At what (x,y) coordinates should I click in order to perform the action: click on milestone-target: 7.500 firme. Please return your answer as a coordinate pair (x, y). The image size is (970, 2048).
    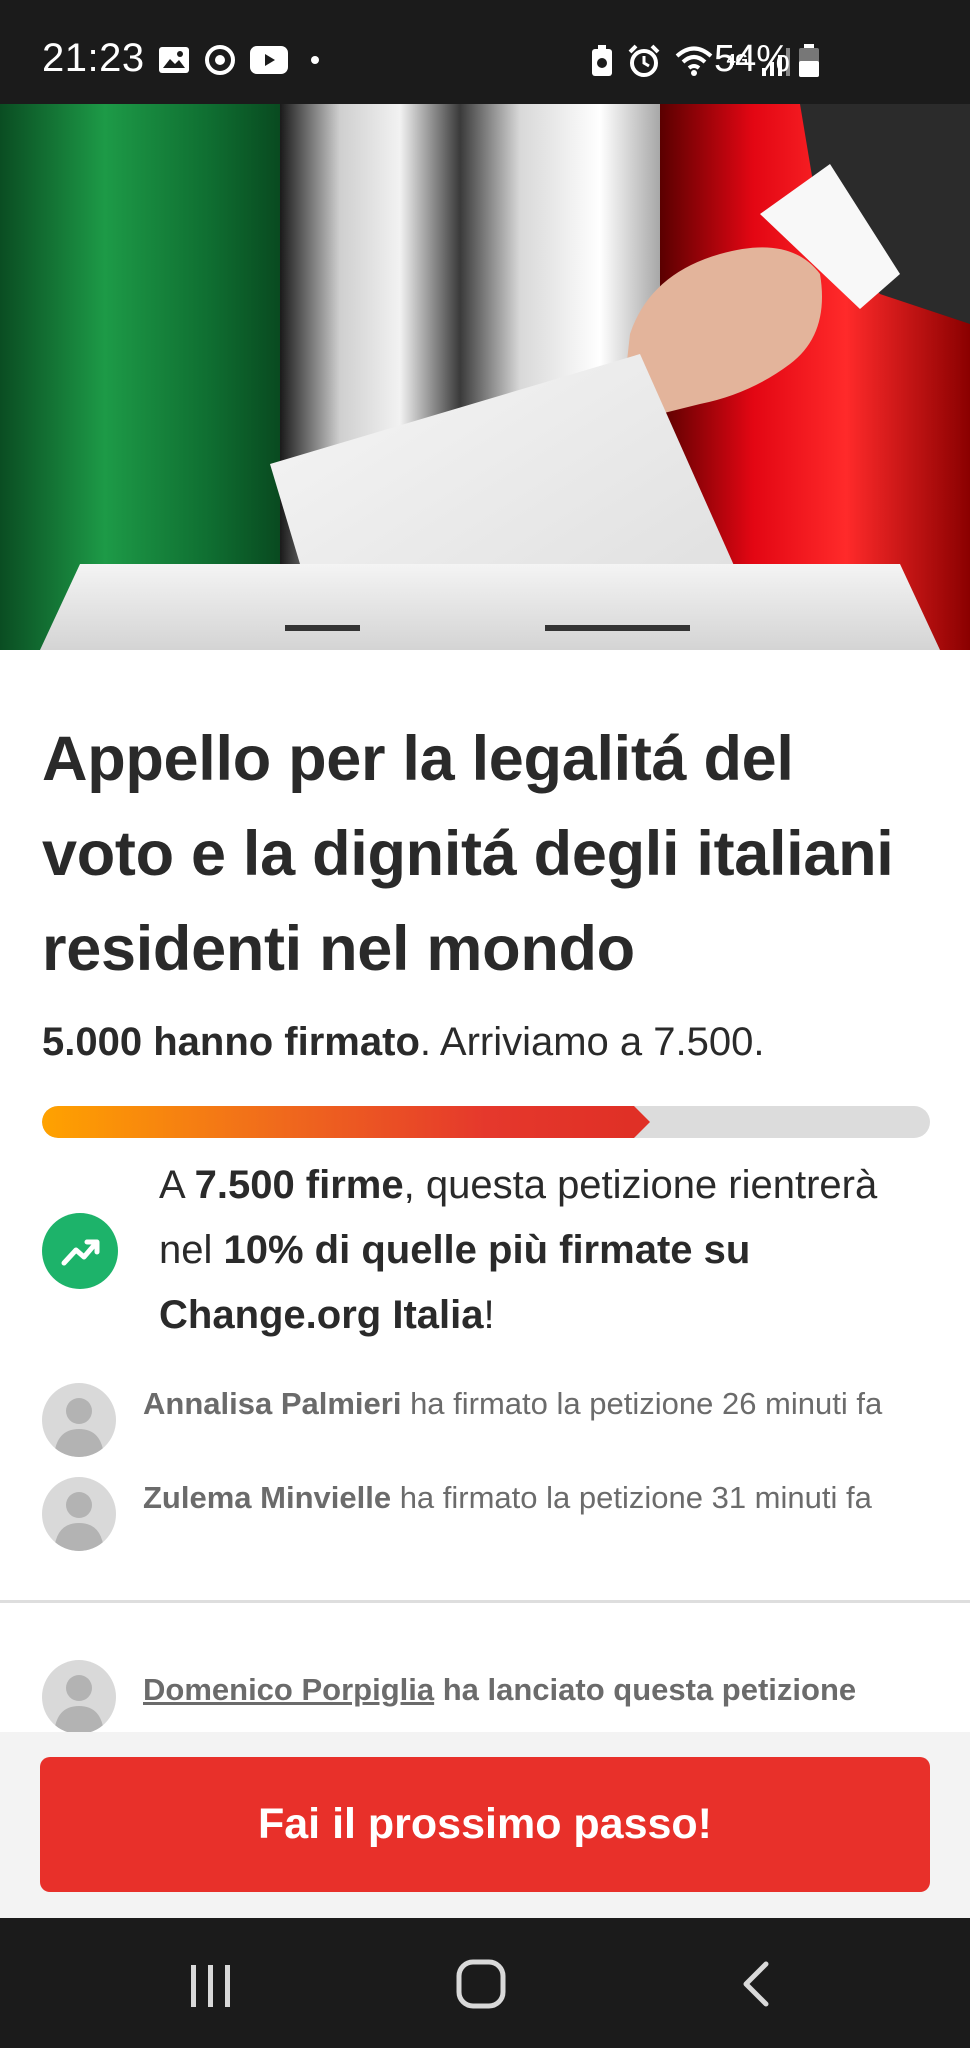
    Looking at the image, I should click on (299, 1185).